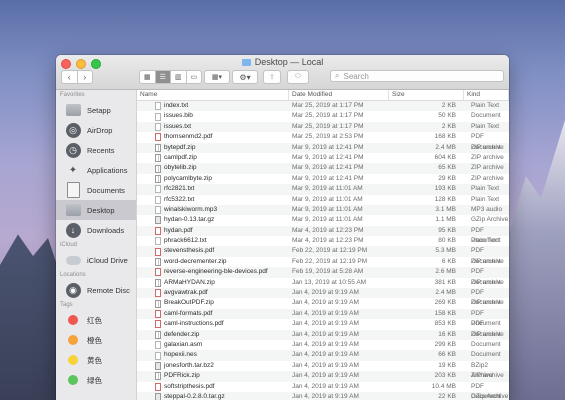 The image size is (565, 400). I want to click on file-size: 2.4 MB, so click(445, 293).